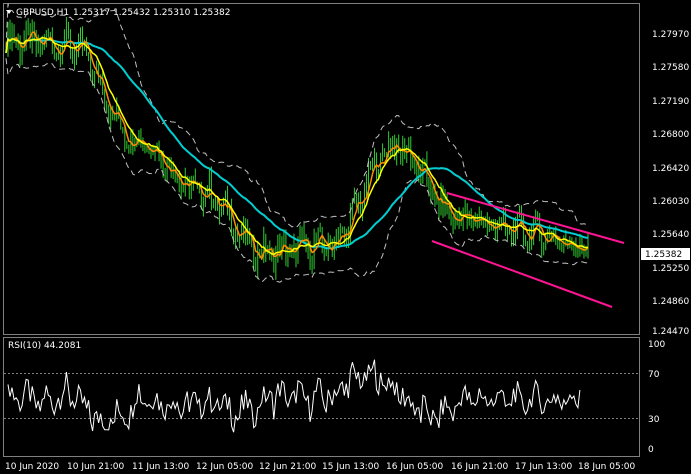 The height and width of the screenshot is (474, 691). What do you see at coordinates (606, 467) in the screenshot?
I see `time-tick: 18 Jun 05:00` at bounding box center [606, 467].